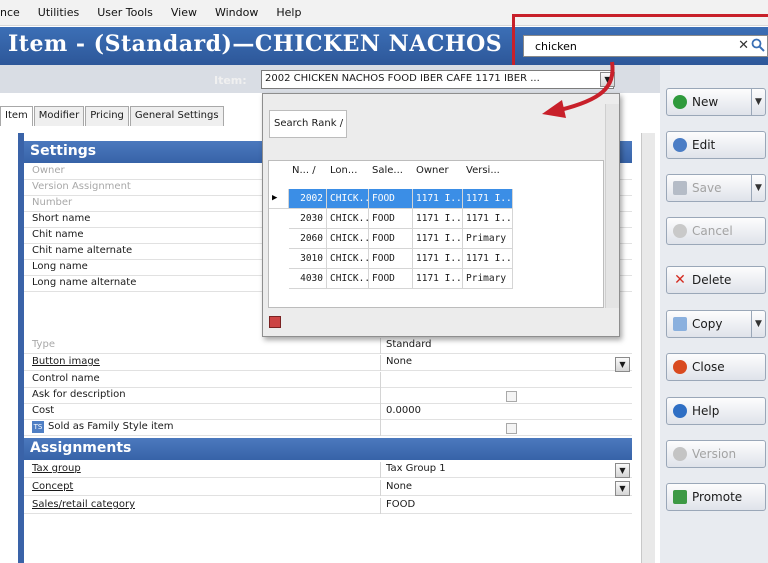 The width and height of the screenshot is (768, 563). What do you see at coordinates (83, 504) in the screenshot?
I see `sales-category-link: Sales/retail category` at bounding box center [83, 504].